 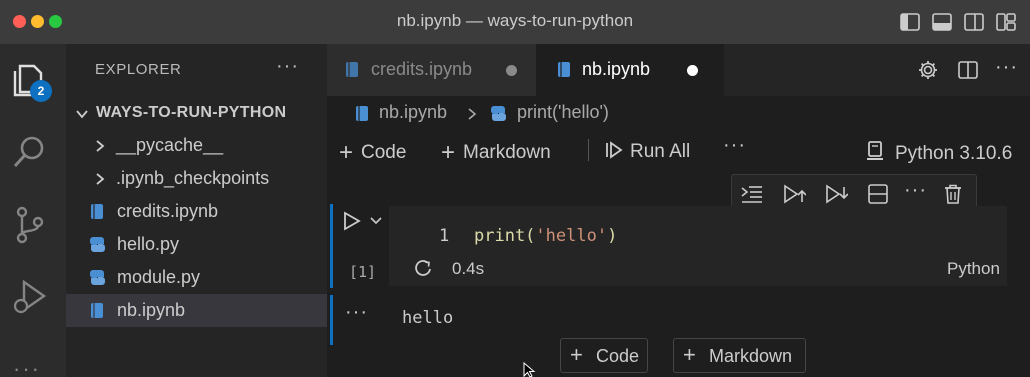 What do you see at coordinates (505, 236) in the screenshot?
I see `code-function: print(` at bounding box center [505, 236].